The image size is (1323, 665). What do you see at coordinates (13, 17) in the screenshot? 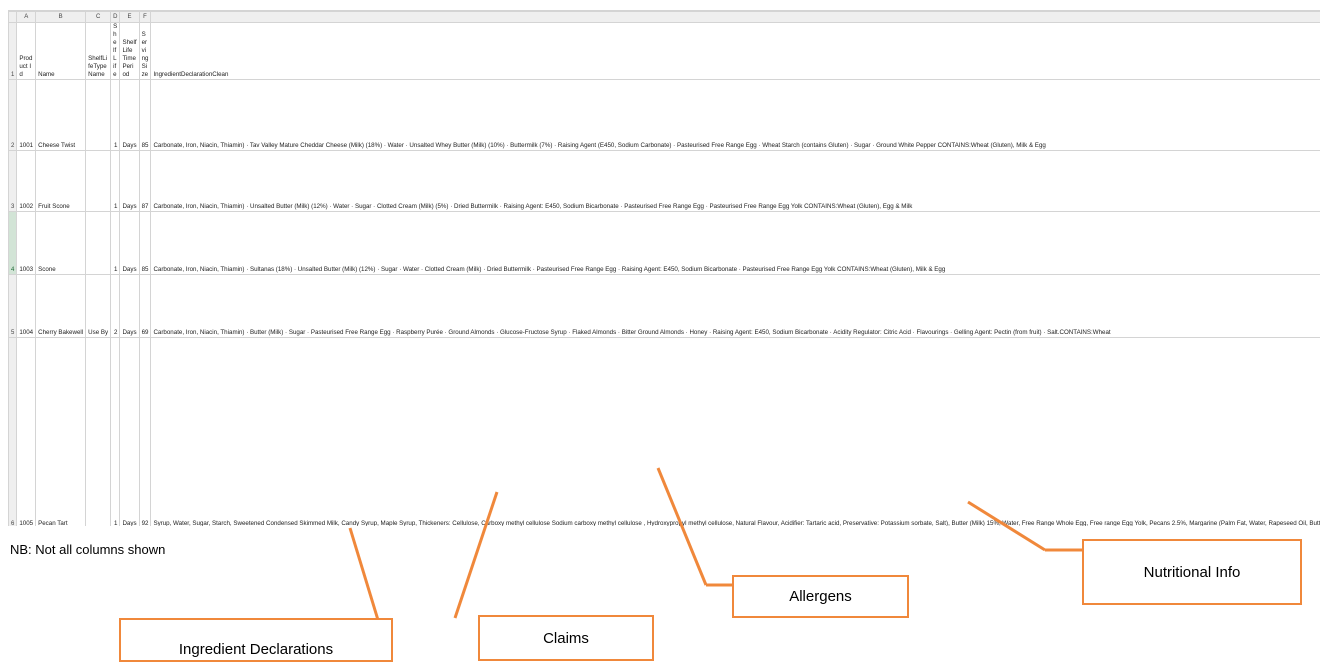
I see `corner-cell` at bounding box center [13, 17].